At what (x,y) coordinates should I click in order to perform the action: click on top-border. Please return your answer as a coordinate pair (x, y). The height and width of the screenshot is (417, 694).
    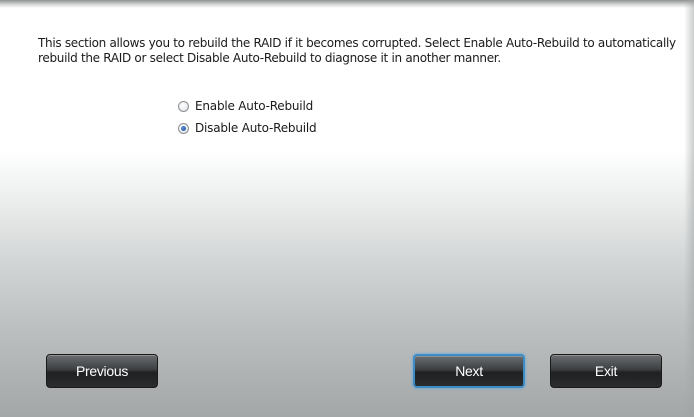
    Looking at the image, I should click on (347, 4).